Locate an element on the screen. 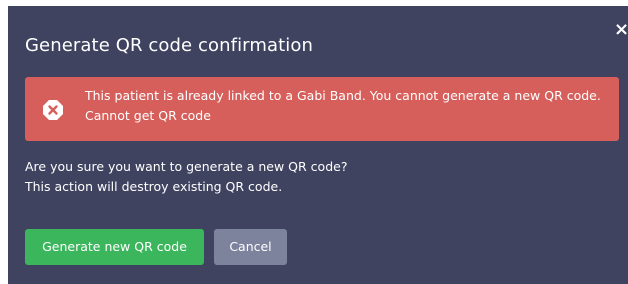 This screenshot has width=628, height=284. alert-line-2: Cannot get QR code is located at coordinates (148, 115).